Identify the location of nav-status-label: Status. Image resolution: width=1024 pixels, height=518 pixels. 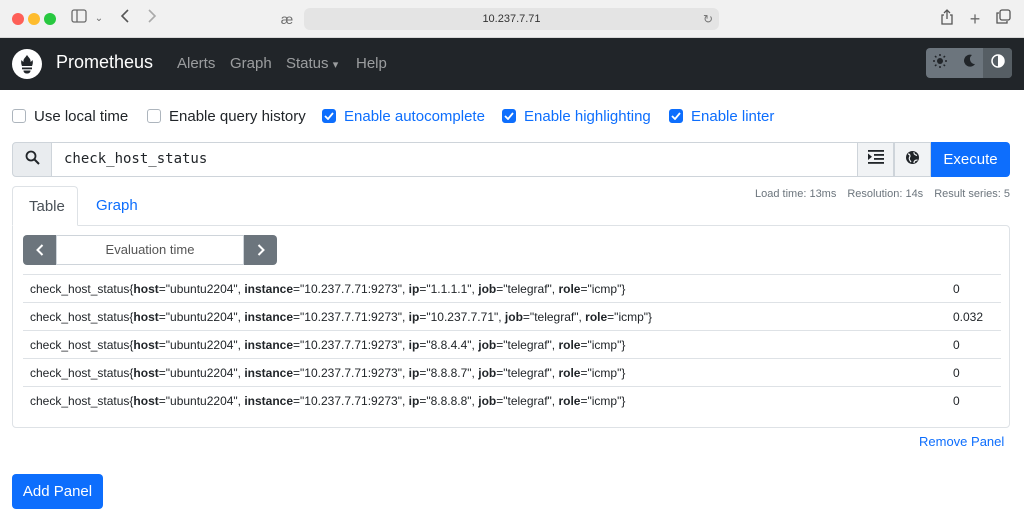
(307, 63).